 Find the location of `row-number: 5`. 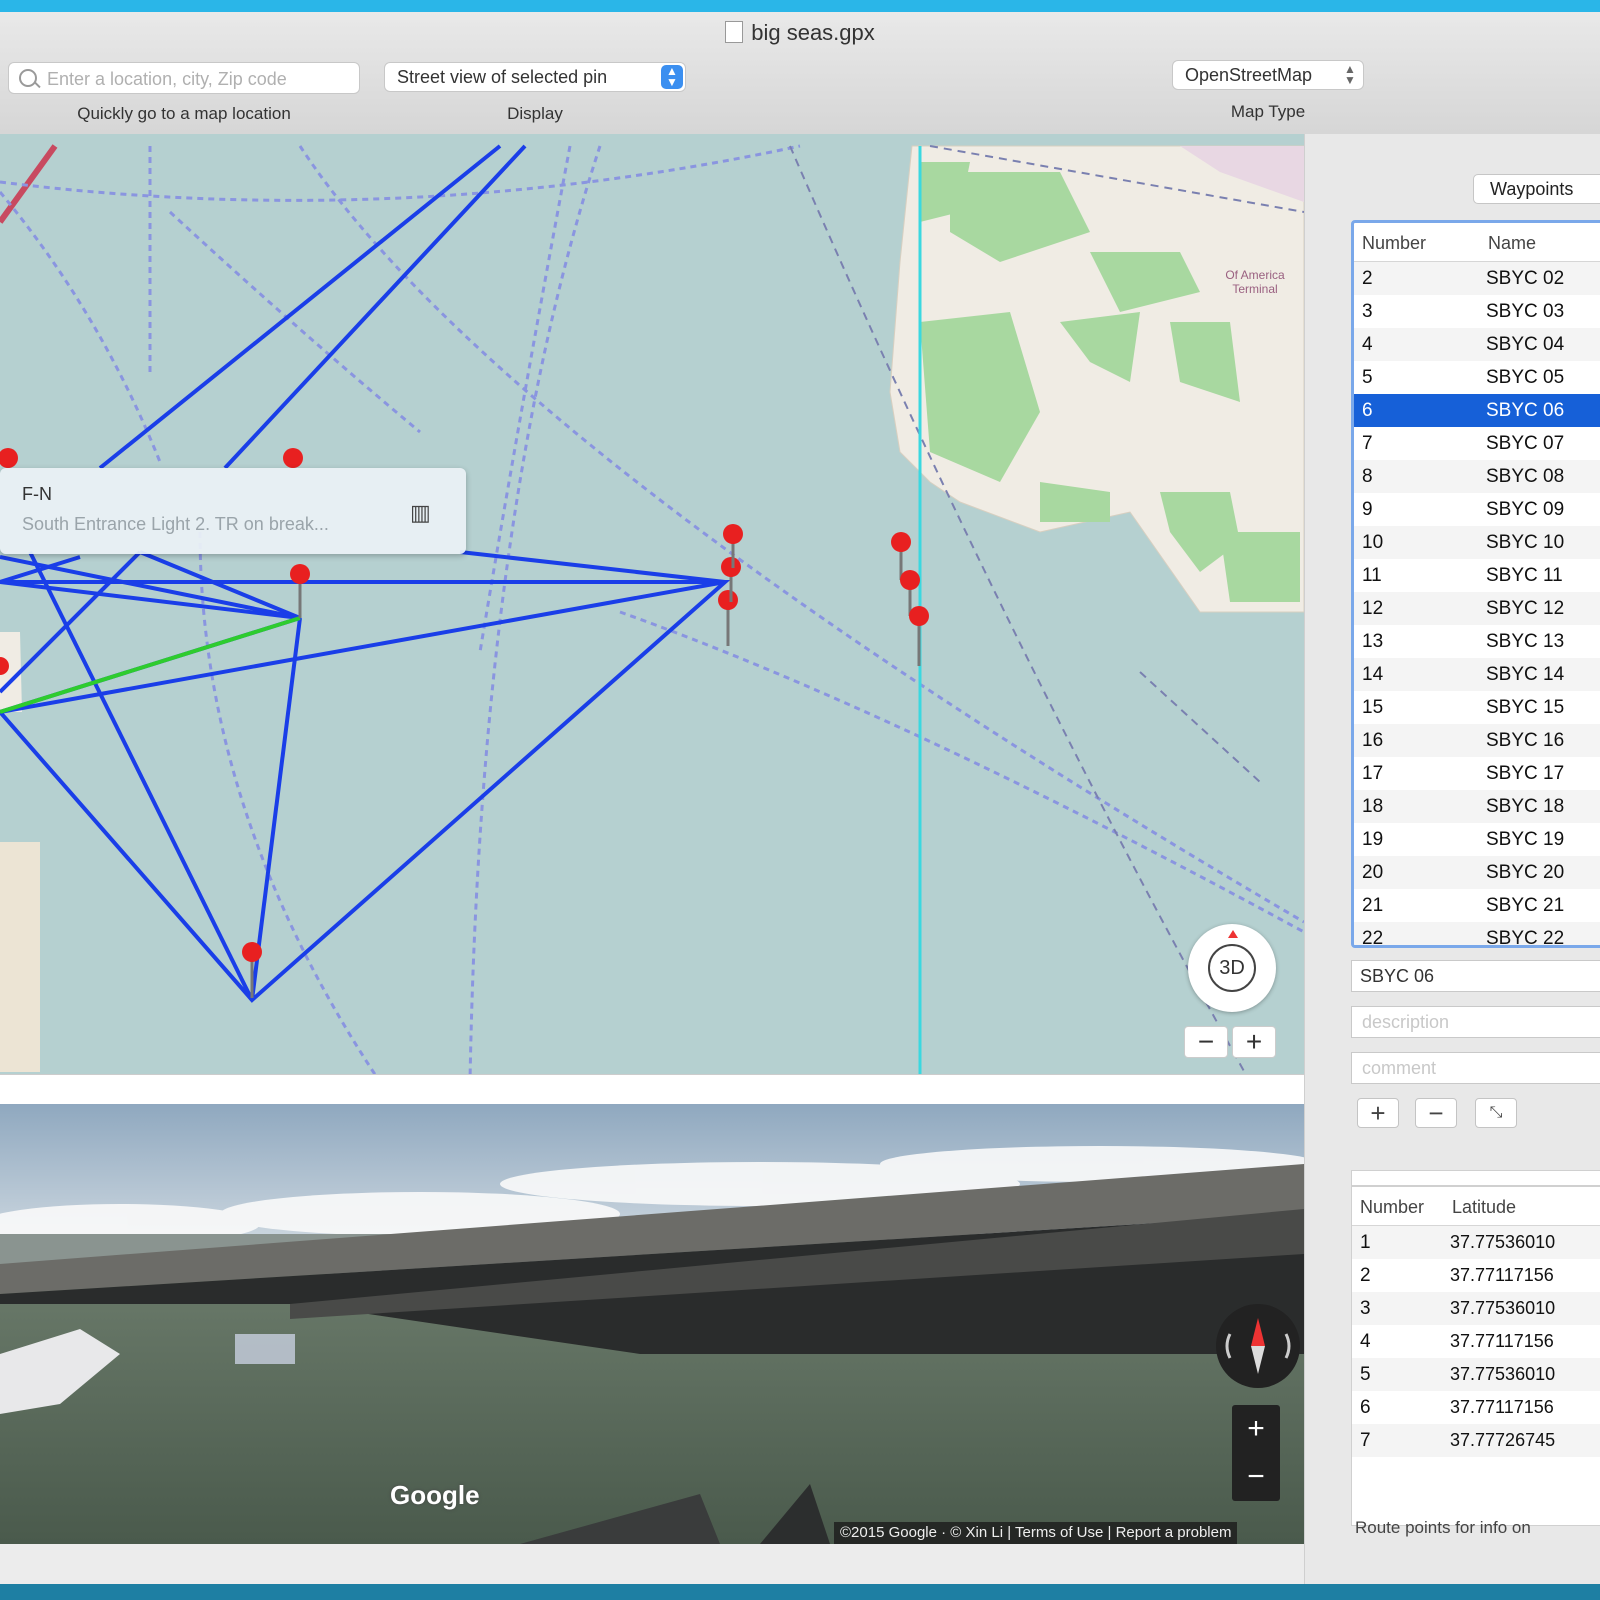

row-number: 5 is located at coordinates (1367, 377).